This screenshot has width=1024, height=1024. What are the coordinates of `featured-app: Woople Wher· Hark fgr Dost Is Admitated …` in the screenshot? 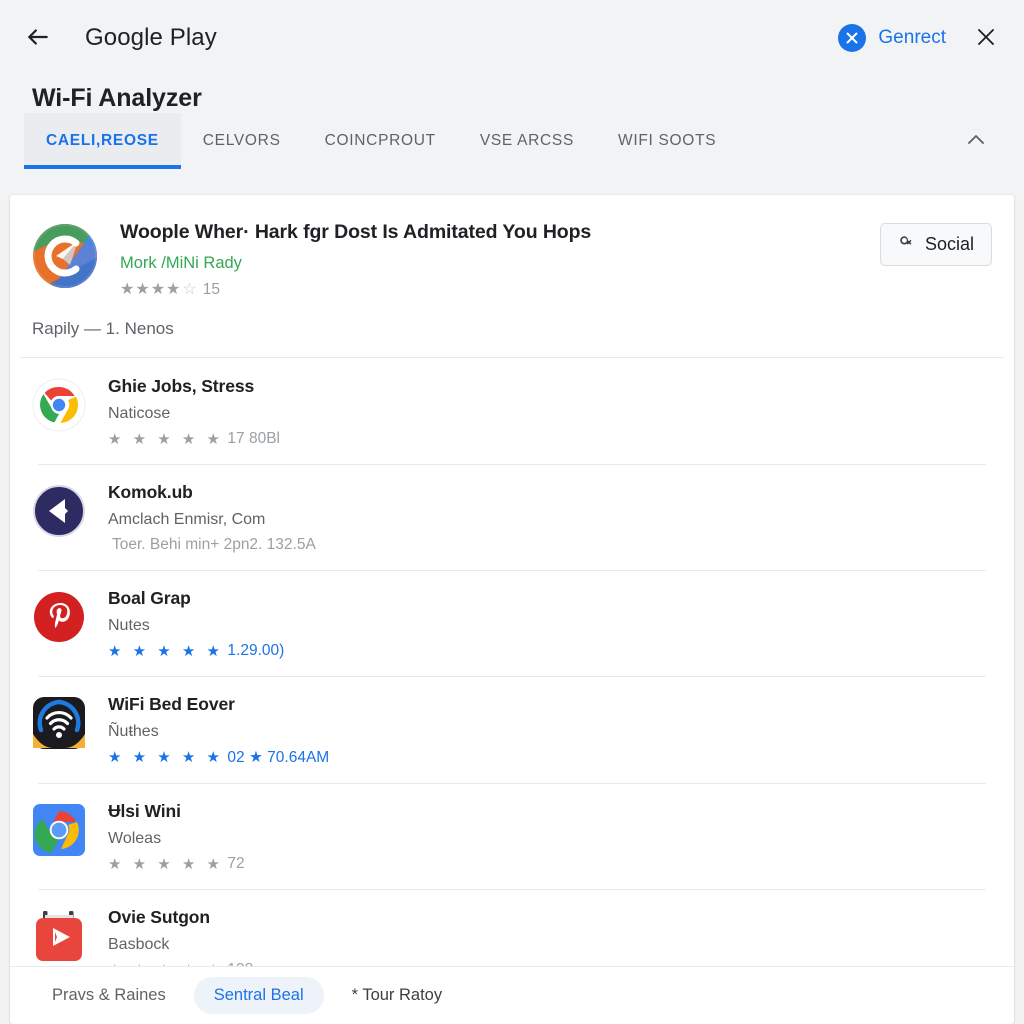 It's located at (512, 247).